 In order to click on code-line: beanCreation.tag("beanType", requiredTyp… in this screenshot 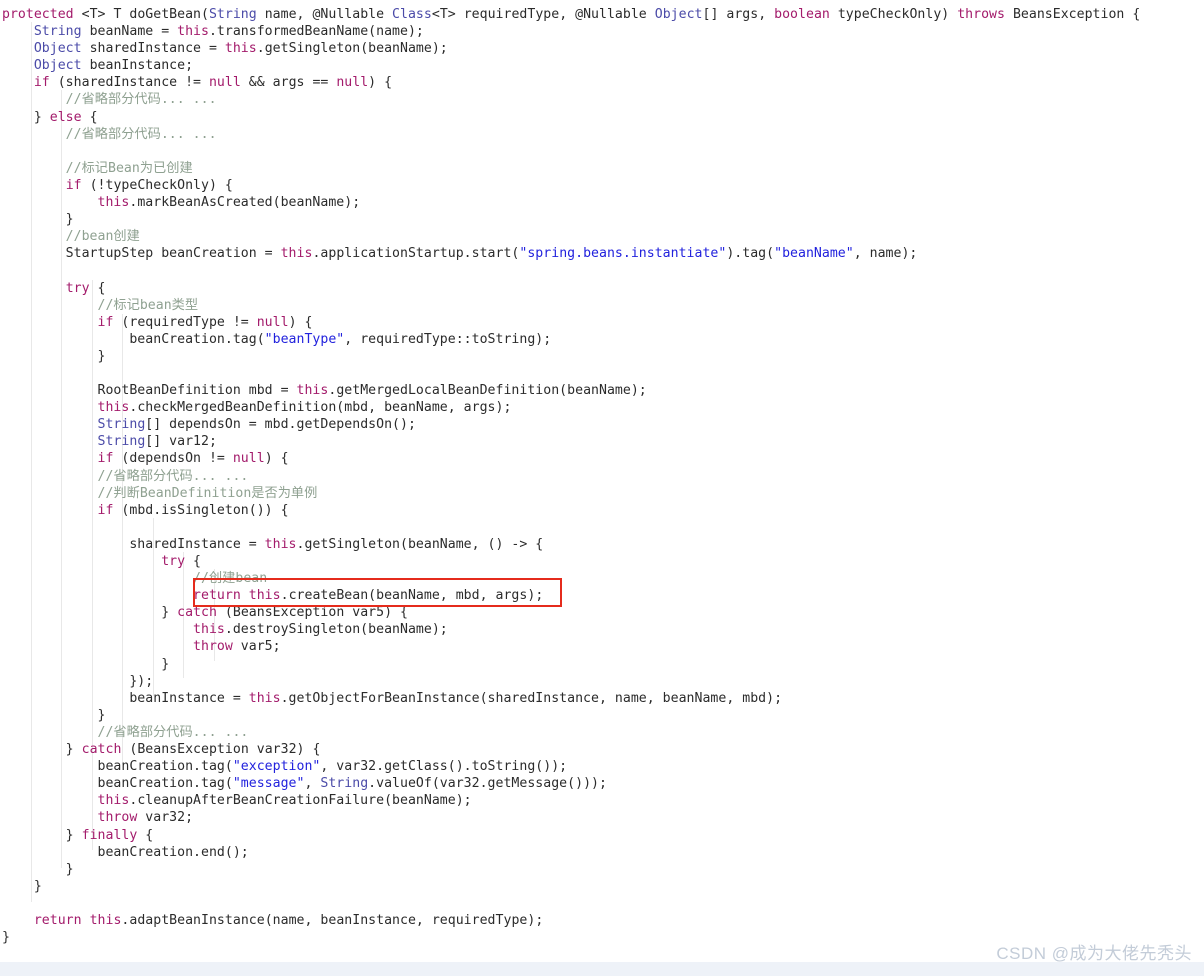, I will do `click(602, 339)`.